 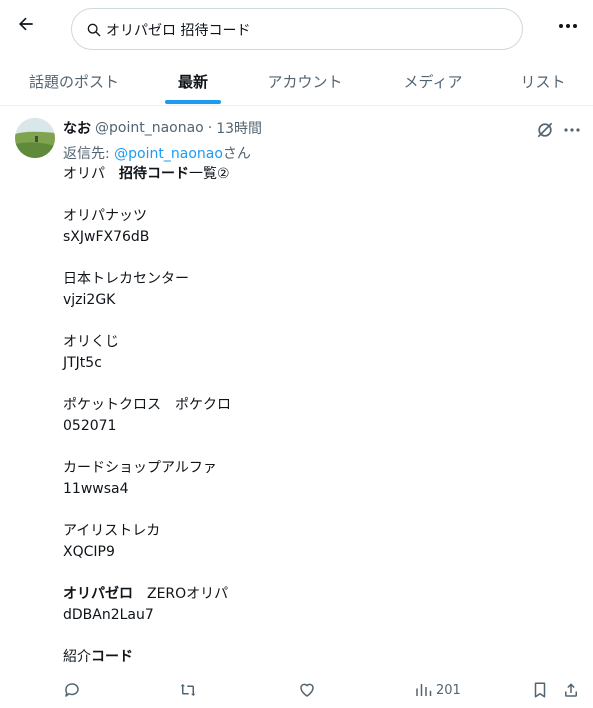 What do you see at coordinates (35, 138) in the screenshot?
I see `avatar` at bounding box center [35, 138].